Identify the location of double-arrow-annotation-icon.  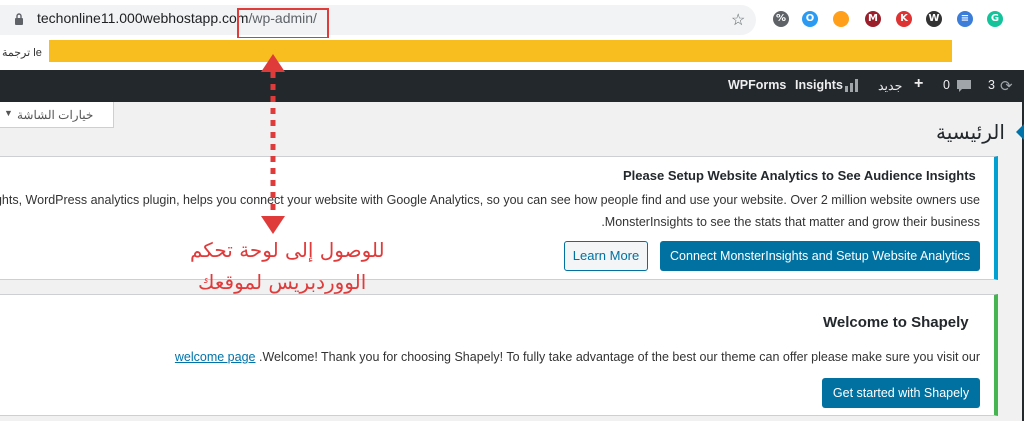
(273, 144).